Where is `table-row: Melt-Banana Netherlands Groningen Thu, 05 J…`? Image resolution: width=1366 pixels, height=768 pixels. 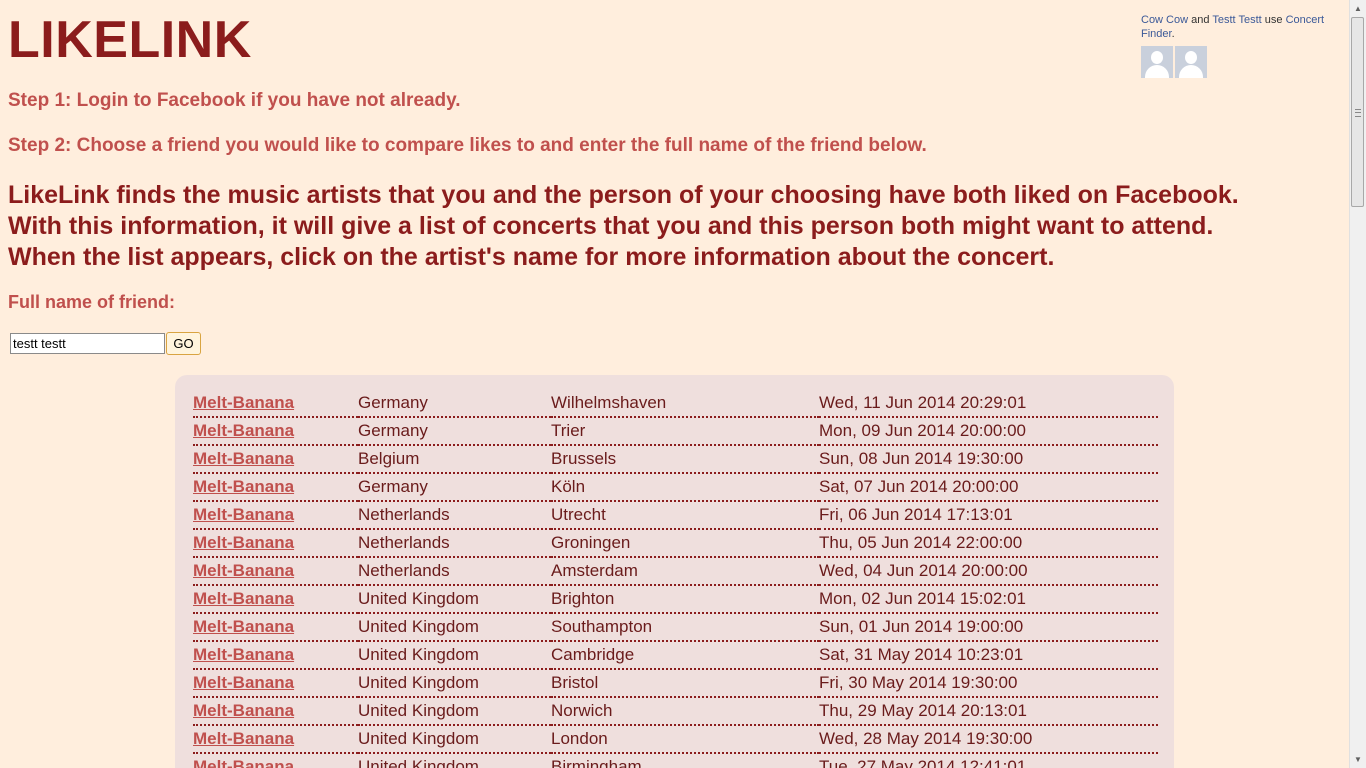 table-row: Melt-Banana Netherlands Groningen Thu, 05 J… is located at coordinates (675, 543).